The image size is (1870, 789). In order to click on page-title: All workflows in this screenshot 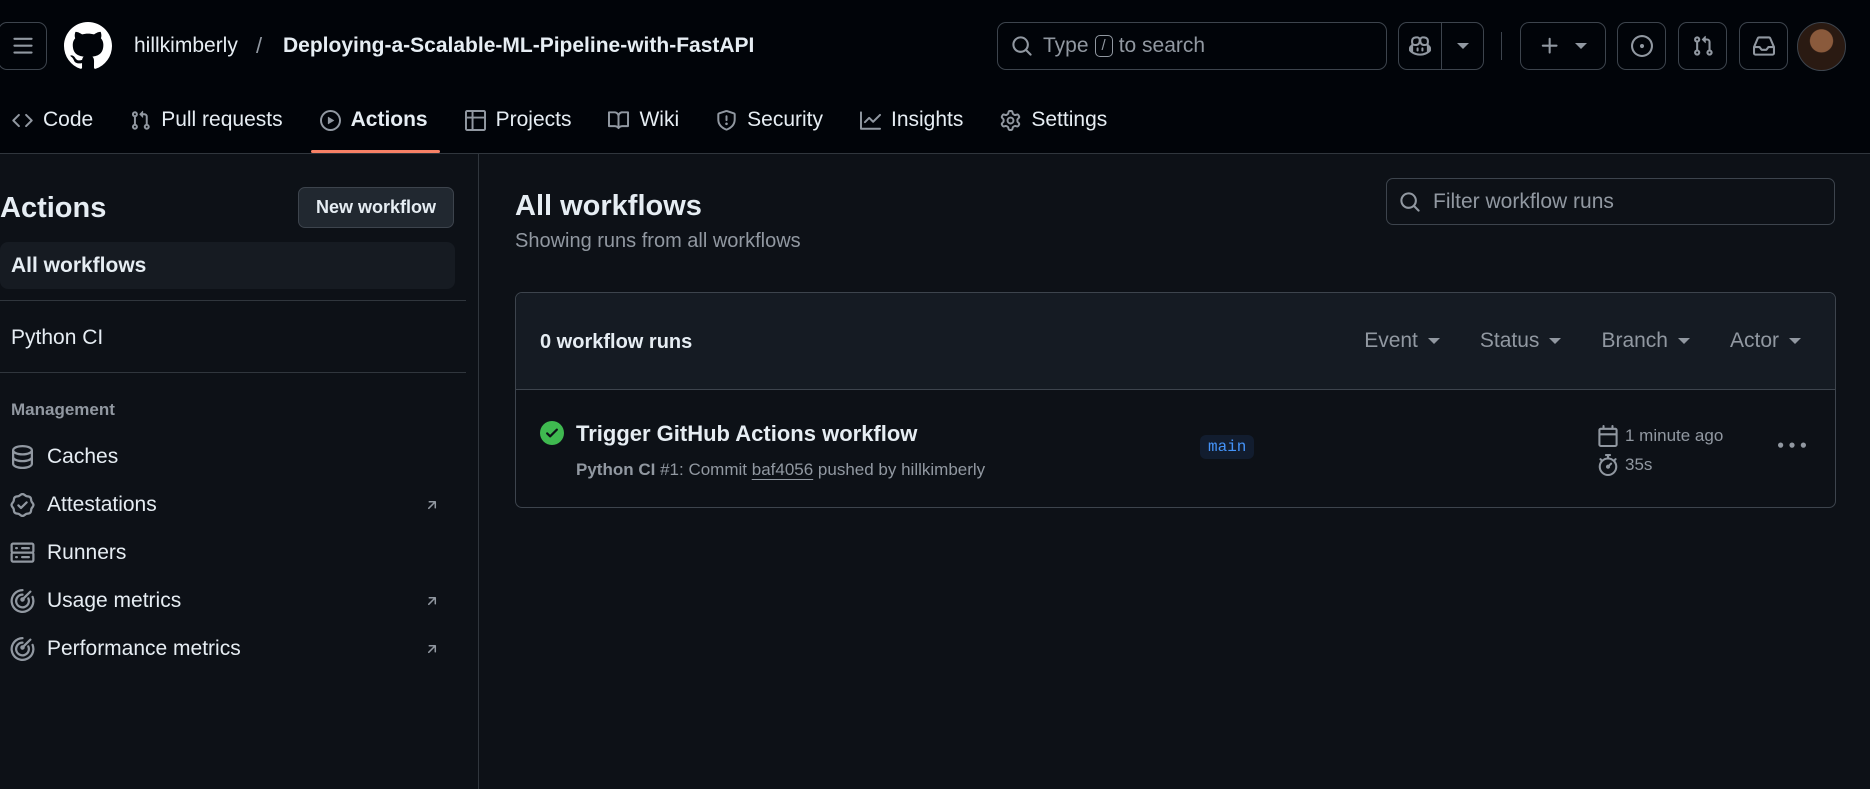, I will do `click(608, 206)`.